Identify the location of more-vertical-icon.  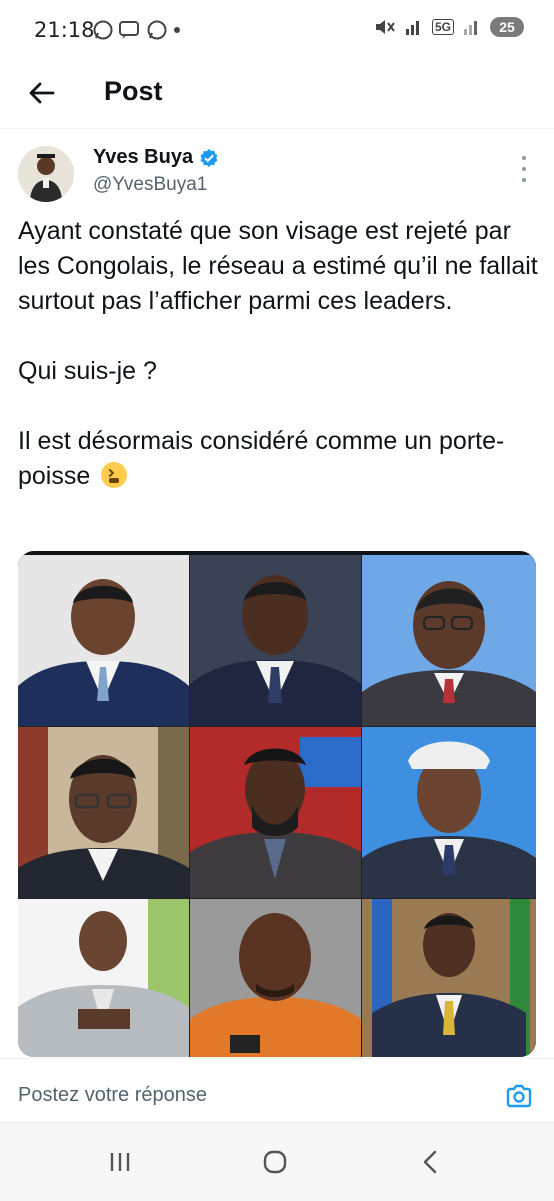
(524, 158).